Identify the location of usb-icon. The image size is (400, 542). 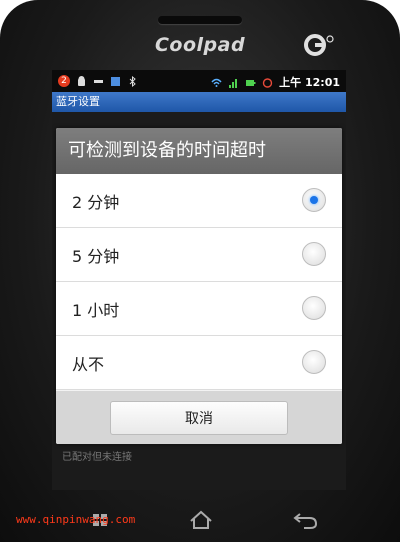
(98, 81).